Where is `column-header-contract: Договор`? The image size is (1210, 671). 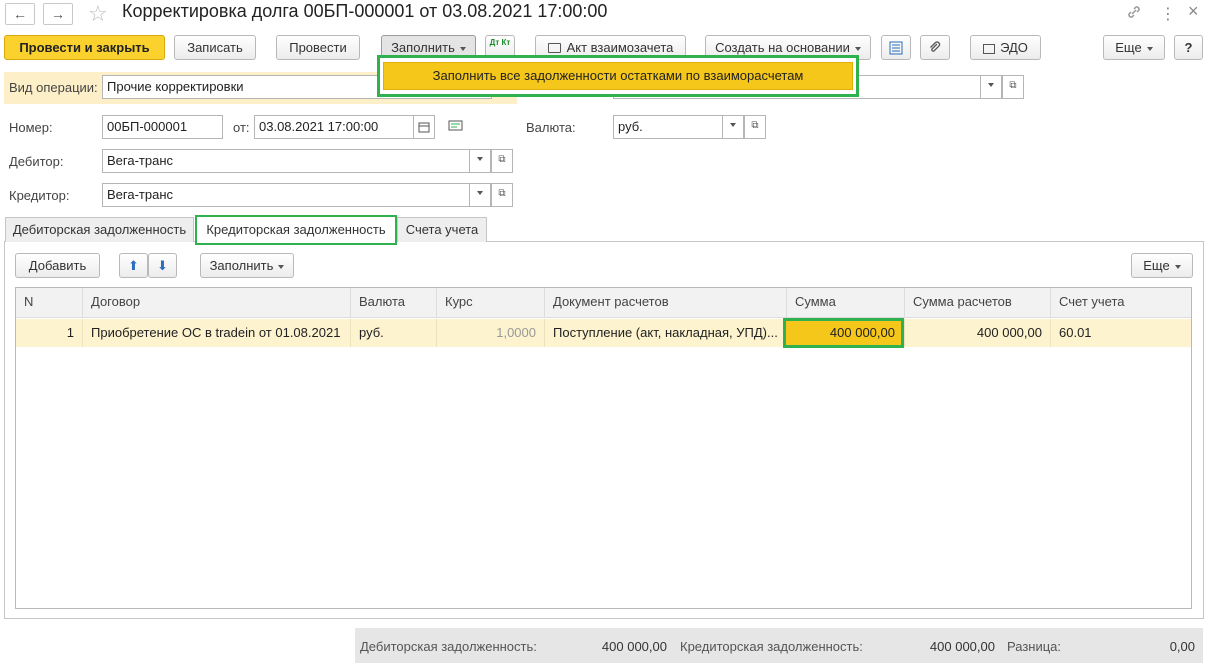 column-header-contract: Договор is located at coordinates (217, 303).